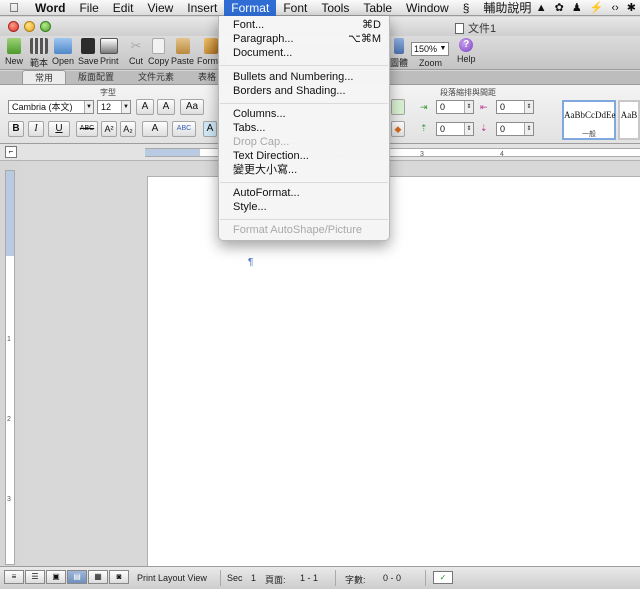  I want to click on copy-button: Copy, so click(158, 52).